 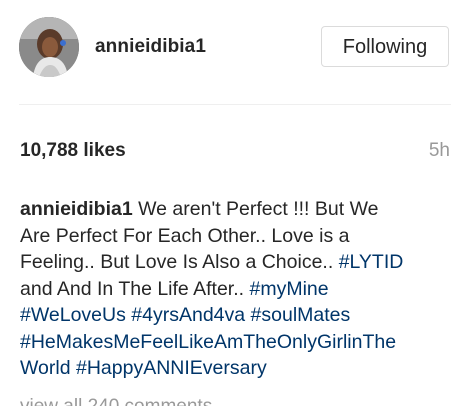 I want to click on hashtag-link: #myMine, so click(x=288, y=289).